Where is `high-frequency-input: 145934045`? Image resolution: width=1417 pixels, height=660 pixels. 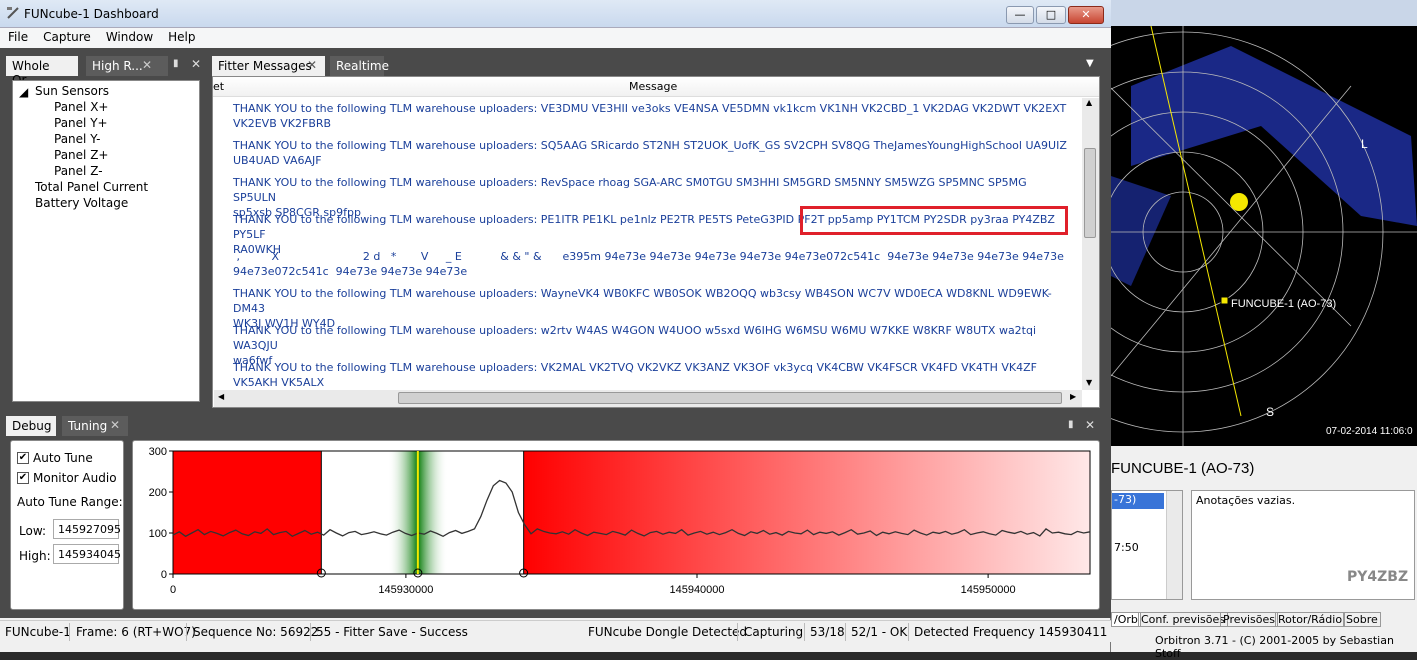
high-frequency-input: 145934045 is located at coordinates (87, 554).